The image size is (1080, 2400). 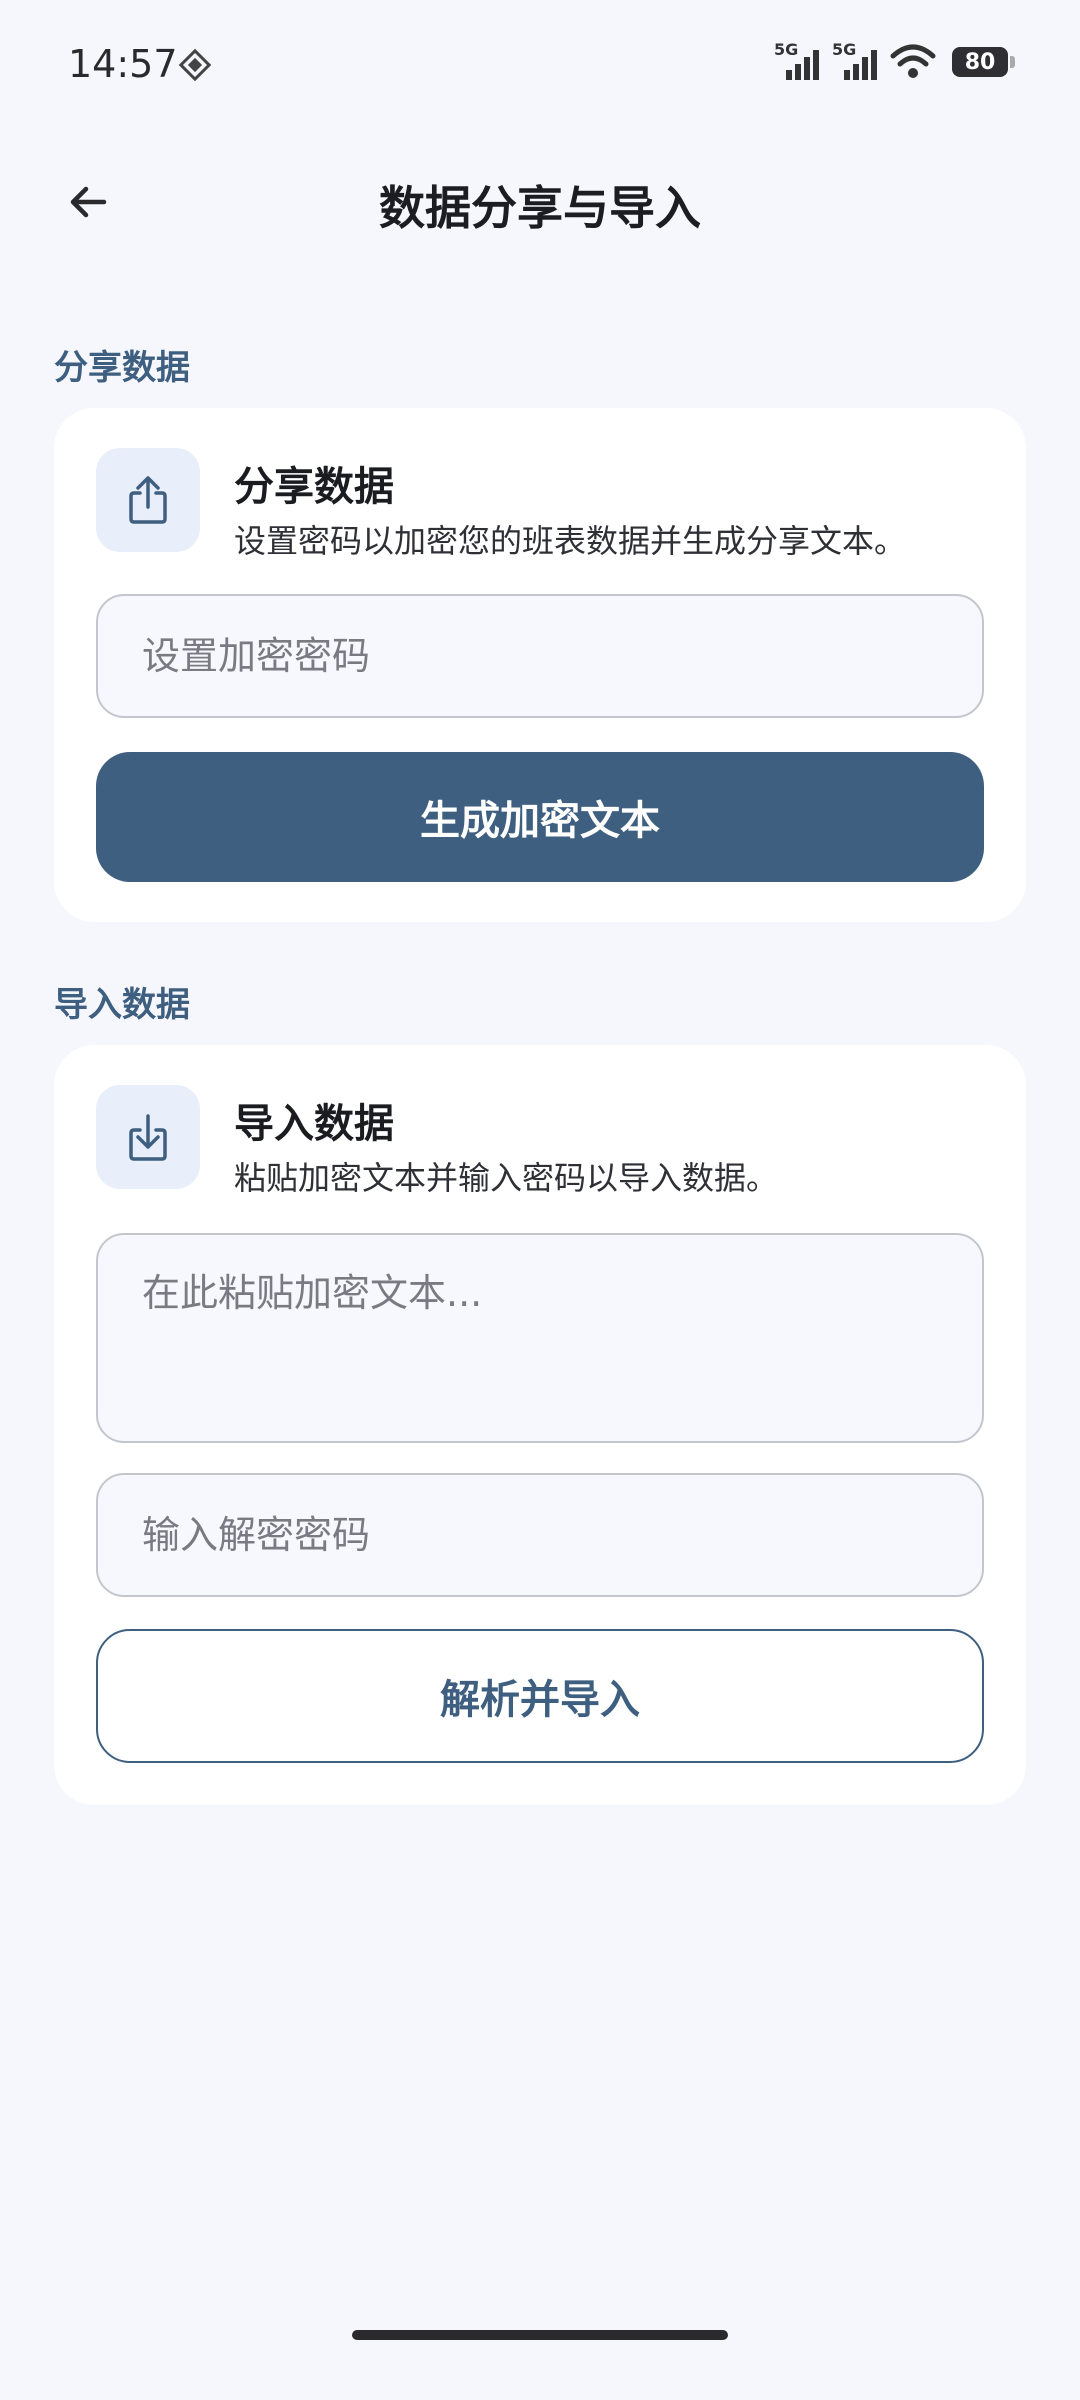 What do you see at coordinates (540, 2335) in the screenshot?
I see `home-indicator` at bounding box center [540, 2335].